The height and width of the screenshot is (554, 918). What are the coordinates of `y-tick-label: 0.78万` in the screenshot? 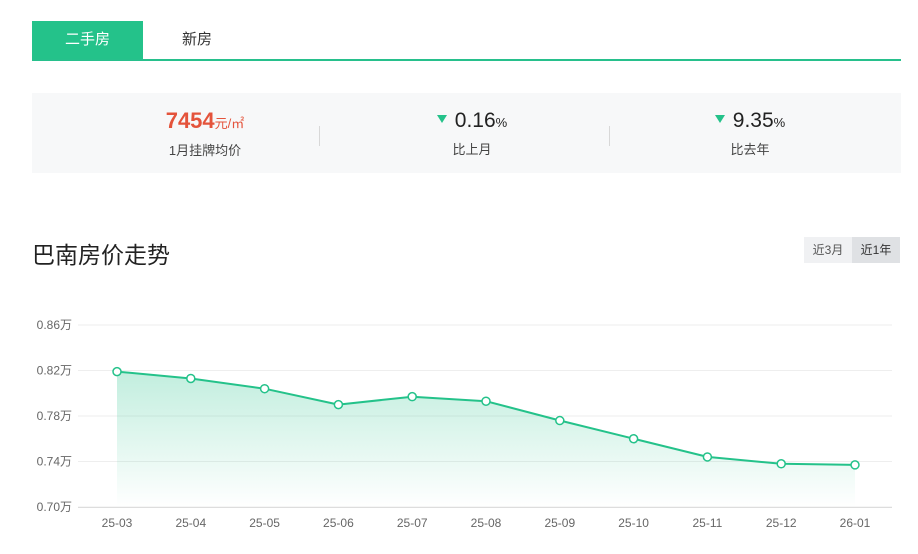 It's located at (54, 416).